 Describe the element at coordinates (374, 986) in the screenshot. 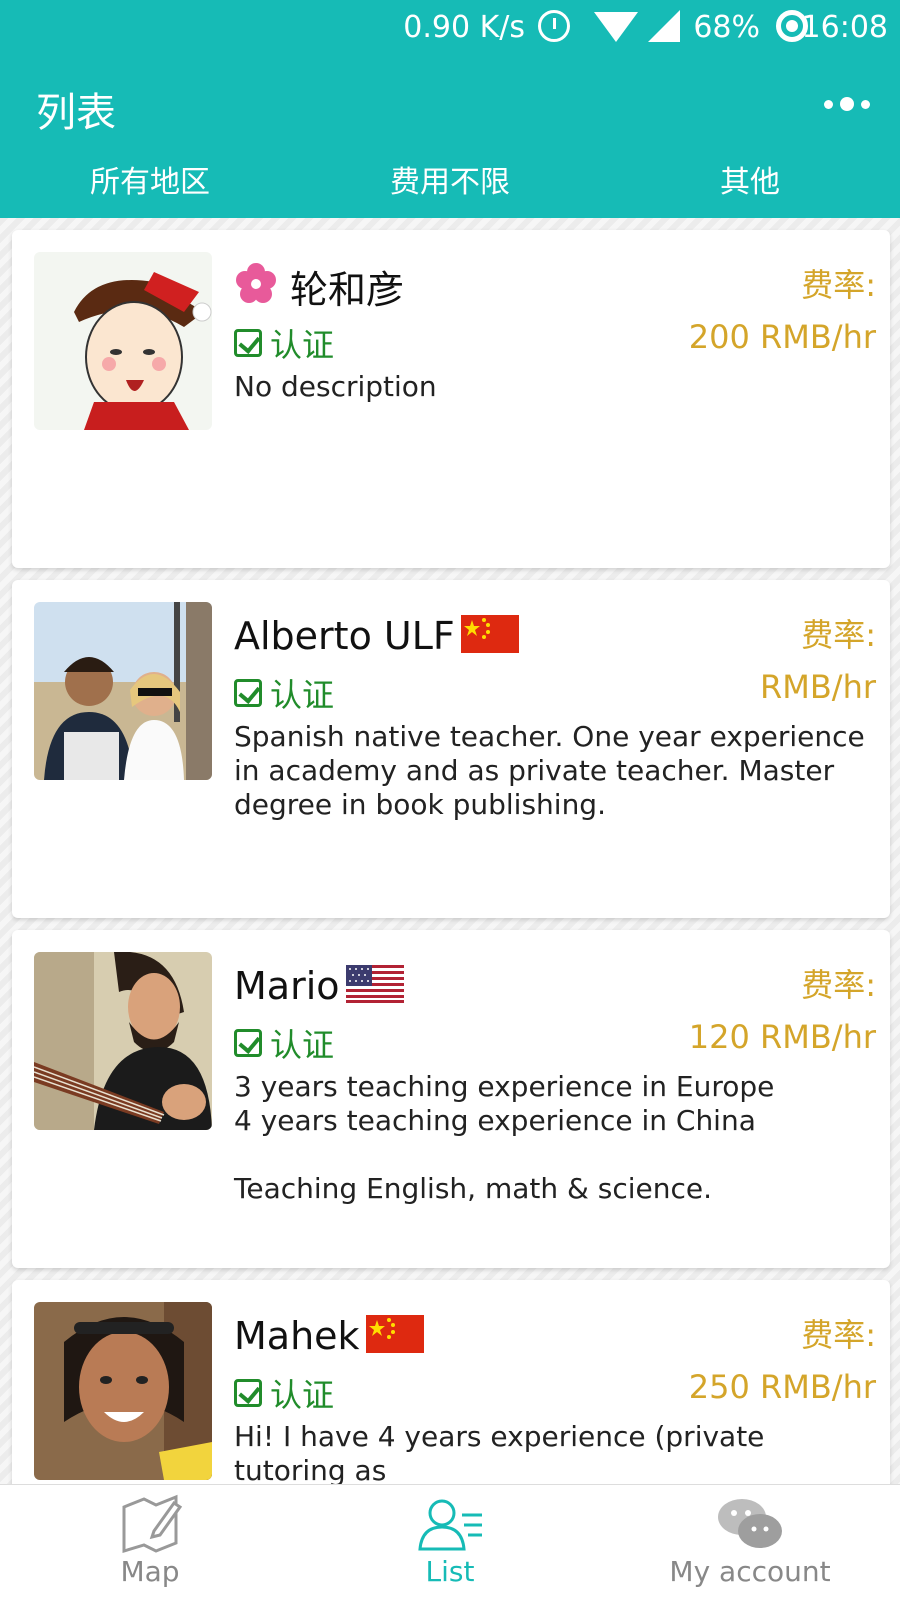

I see `usa-flag-icon` at that location.